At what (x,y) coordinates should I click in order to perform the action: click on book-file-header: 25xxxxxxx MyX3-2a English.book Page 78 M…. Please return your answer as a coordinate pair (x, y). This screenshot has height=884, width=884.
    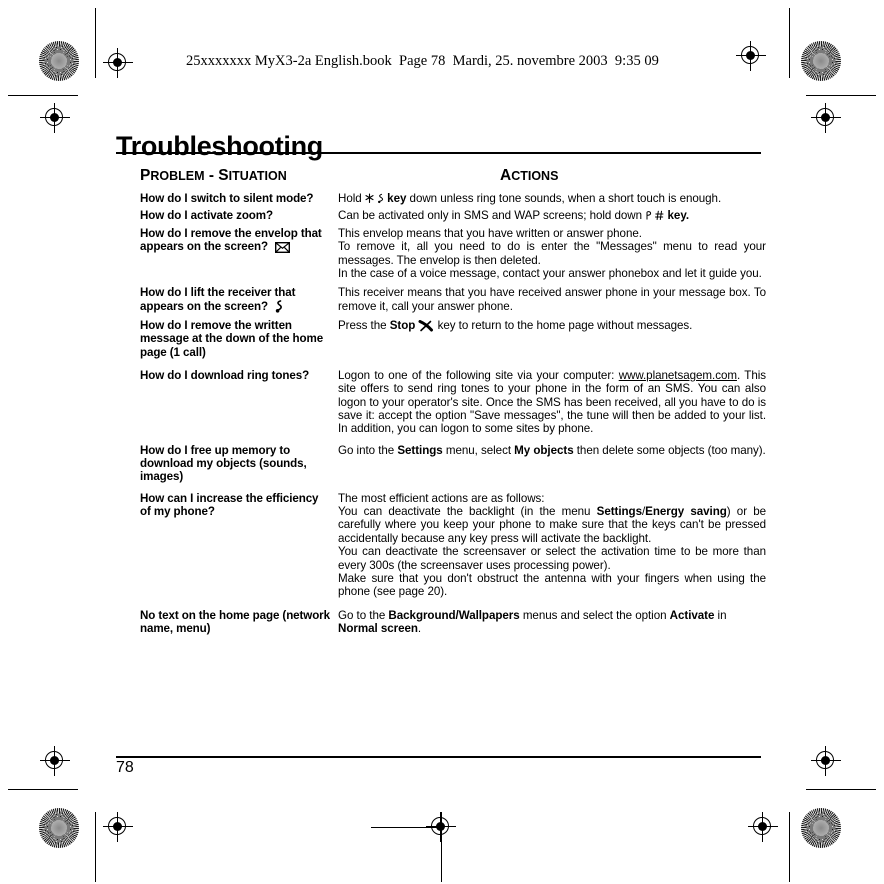
    Looking at the image, I should click on (422, 61).